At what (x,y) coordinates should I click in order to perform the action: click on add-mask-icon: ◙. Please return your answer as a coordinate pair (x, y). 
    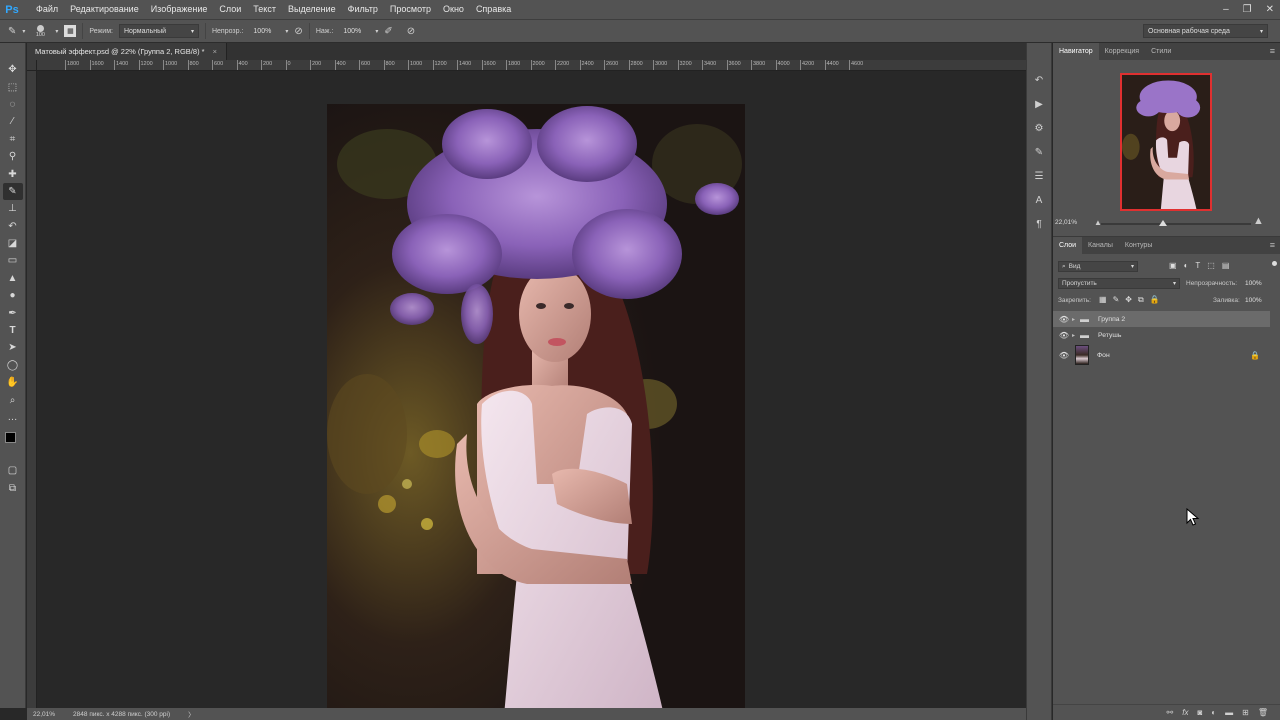
    Looking at the image, I should click on (1199, 712).